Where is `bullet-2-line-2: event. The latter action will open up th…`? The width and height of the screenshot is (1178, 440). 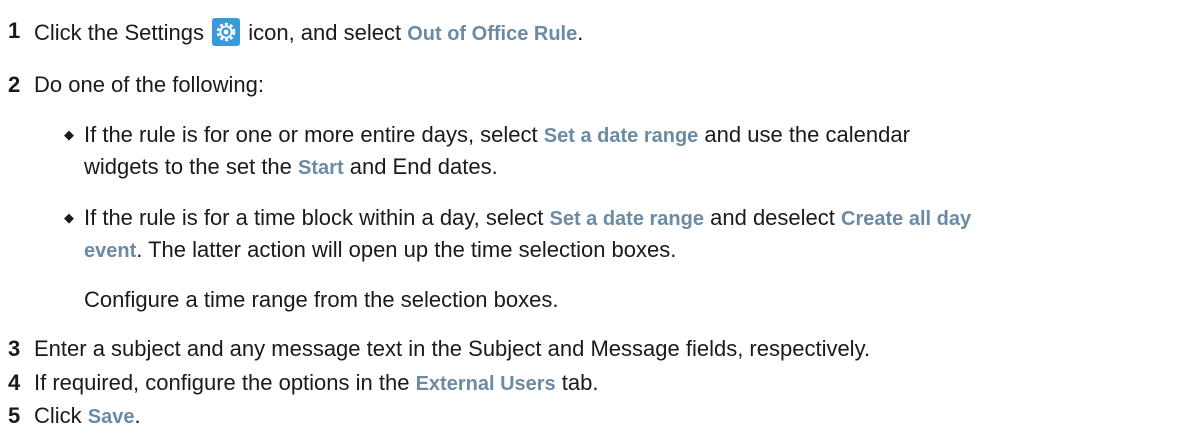 bullet-2-line-2: event. The latter action will open up th… is located at coordinates (380, 250).